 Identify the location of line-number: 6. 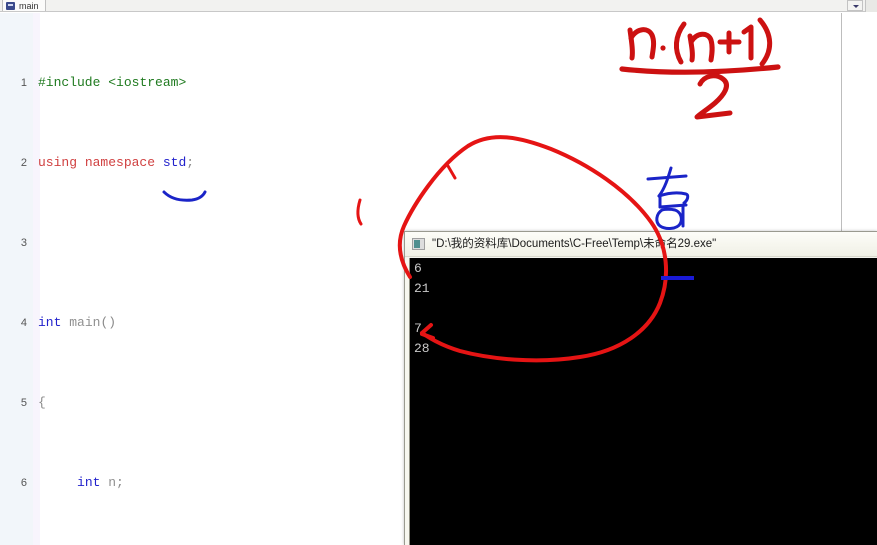
(23, 483).